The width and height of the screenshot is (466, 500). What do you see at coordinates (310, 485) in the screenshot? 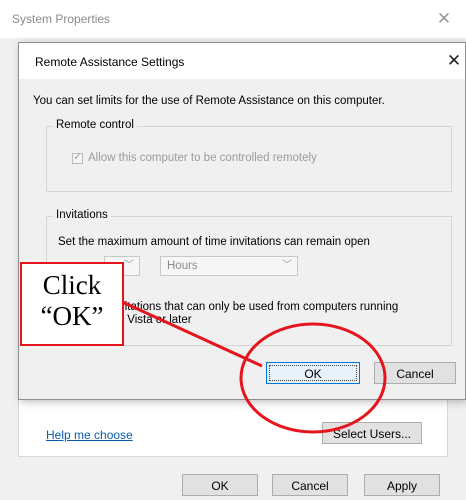
I see `outer-cancel-button: Cancel` at bounding box center [310, 485].